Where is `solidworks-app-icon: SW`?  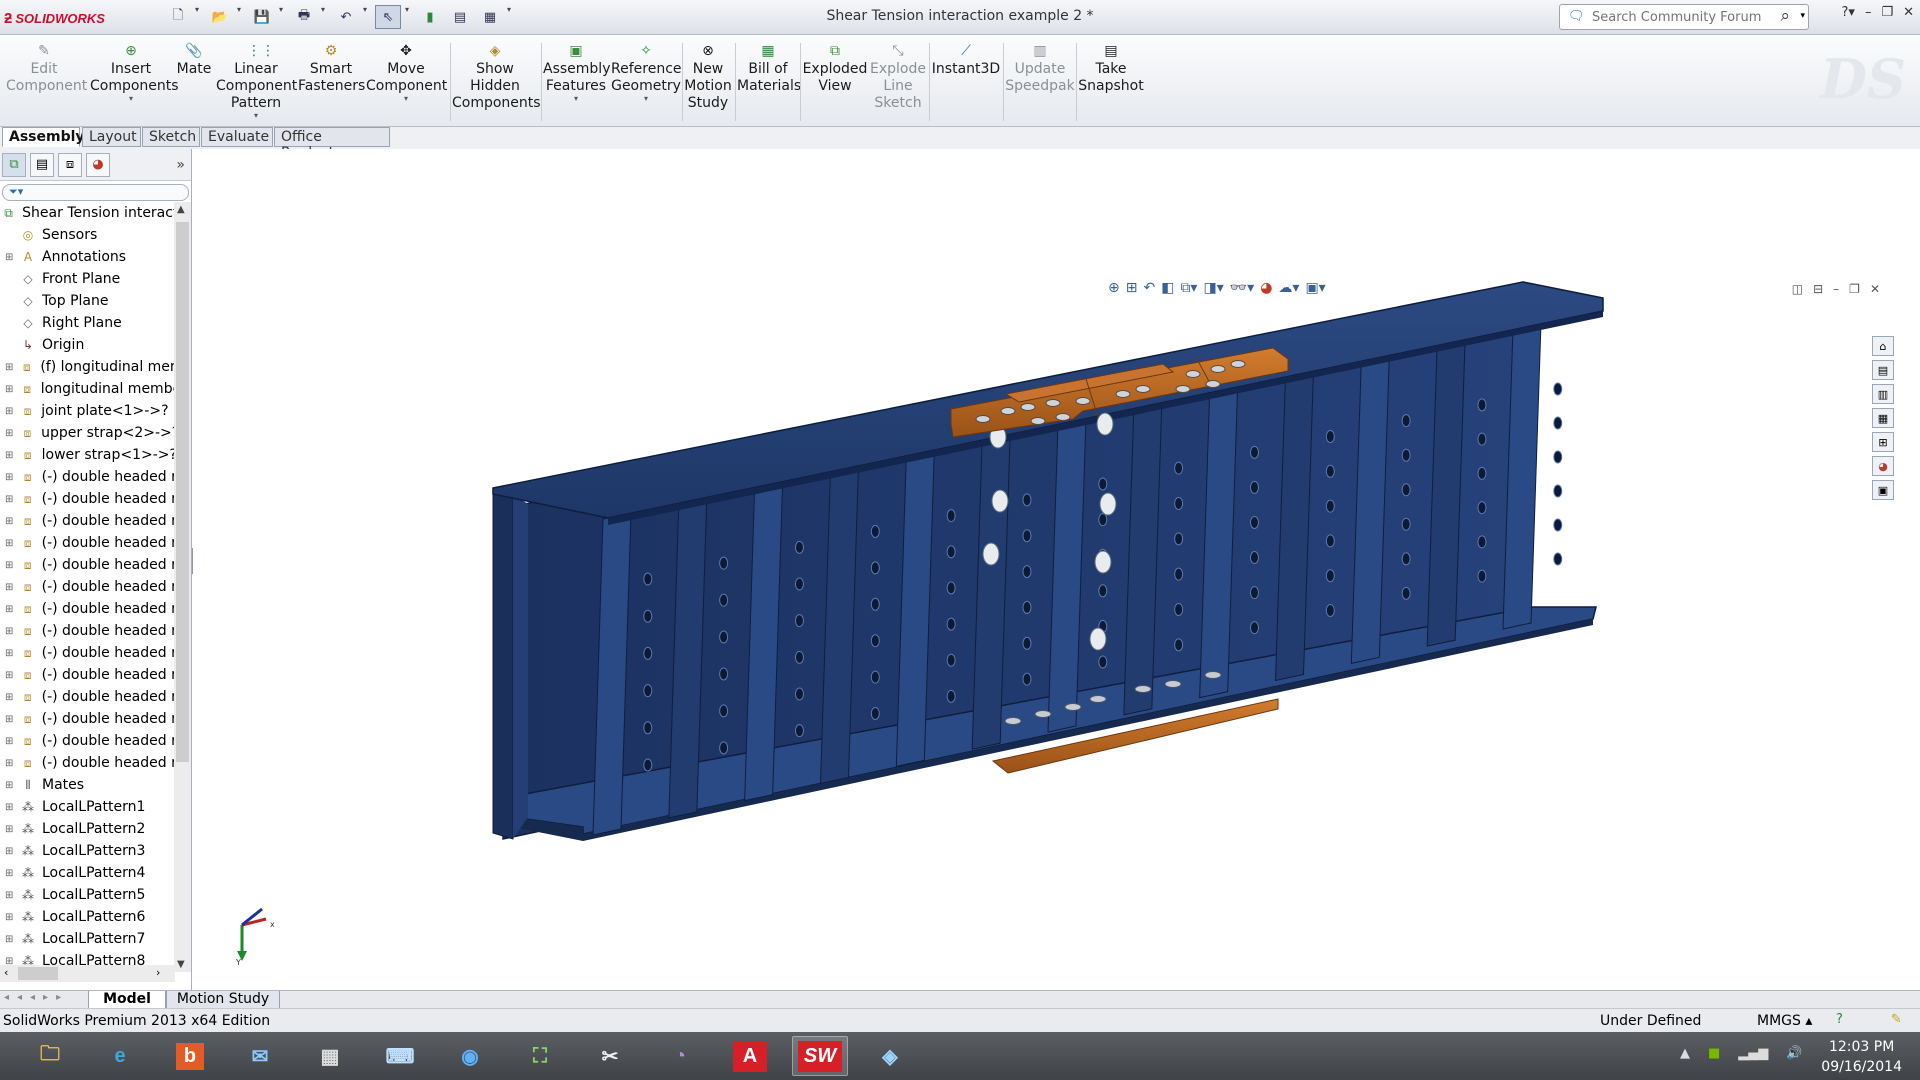
solidworks-app-icon: SW is located at coordinates (820, 1056).